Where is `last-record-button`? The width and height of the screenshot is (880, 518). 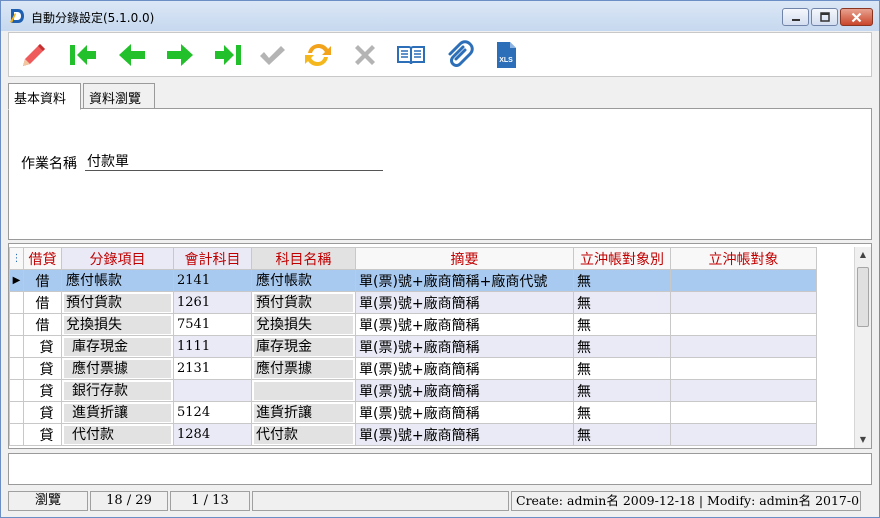
last-record-button is located at coordinates (228, 55).